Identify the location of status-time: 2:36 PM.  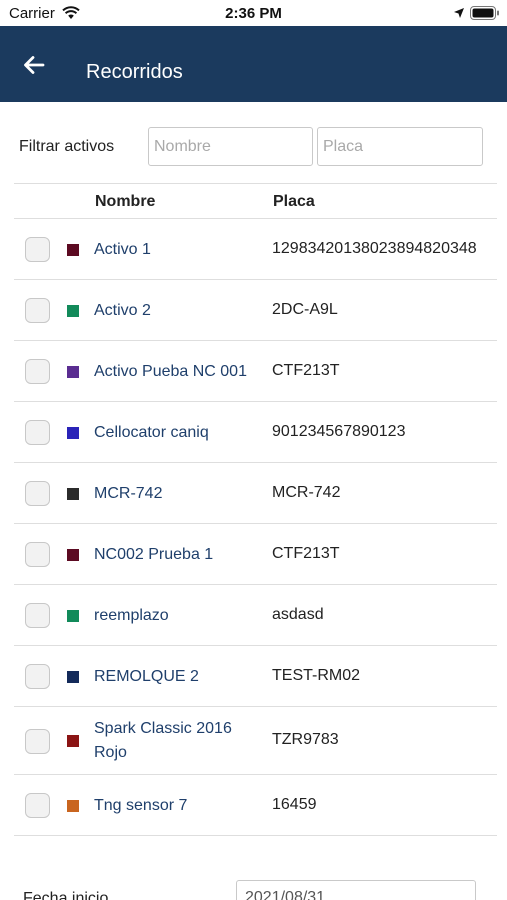
(253, 13).